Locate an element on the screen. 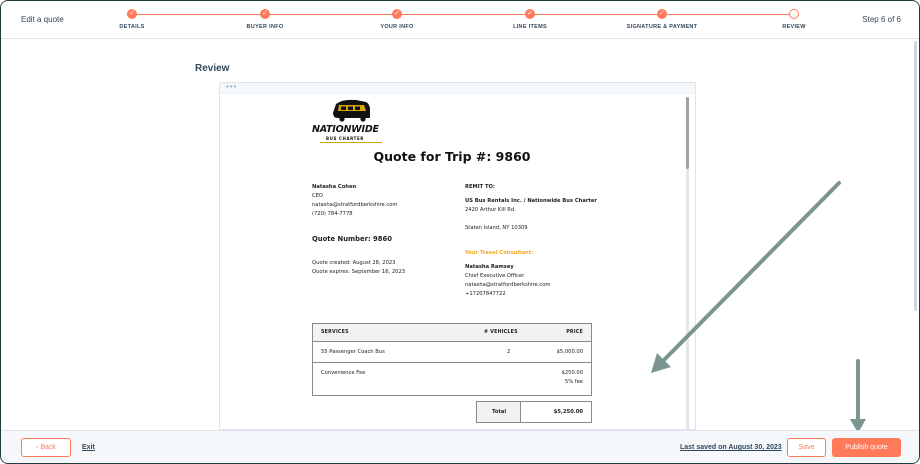 Image resolution: width=920 pixels, height=464 pixels. consultant-name: Natasha Ramsey is located at coordinates (489, 267).